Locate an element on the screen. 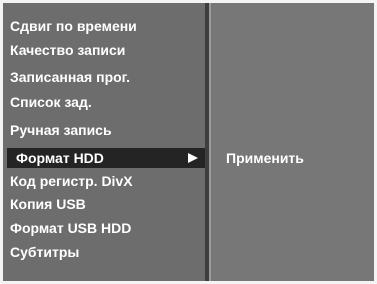 This screenshot has height=284, width=377. arrow-right-icon is located at coordinates (193, 158).